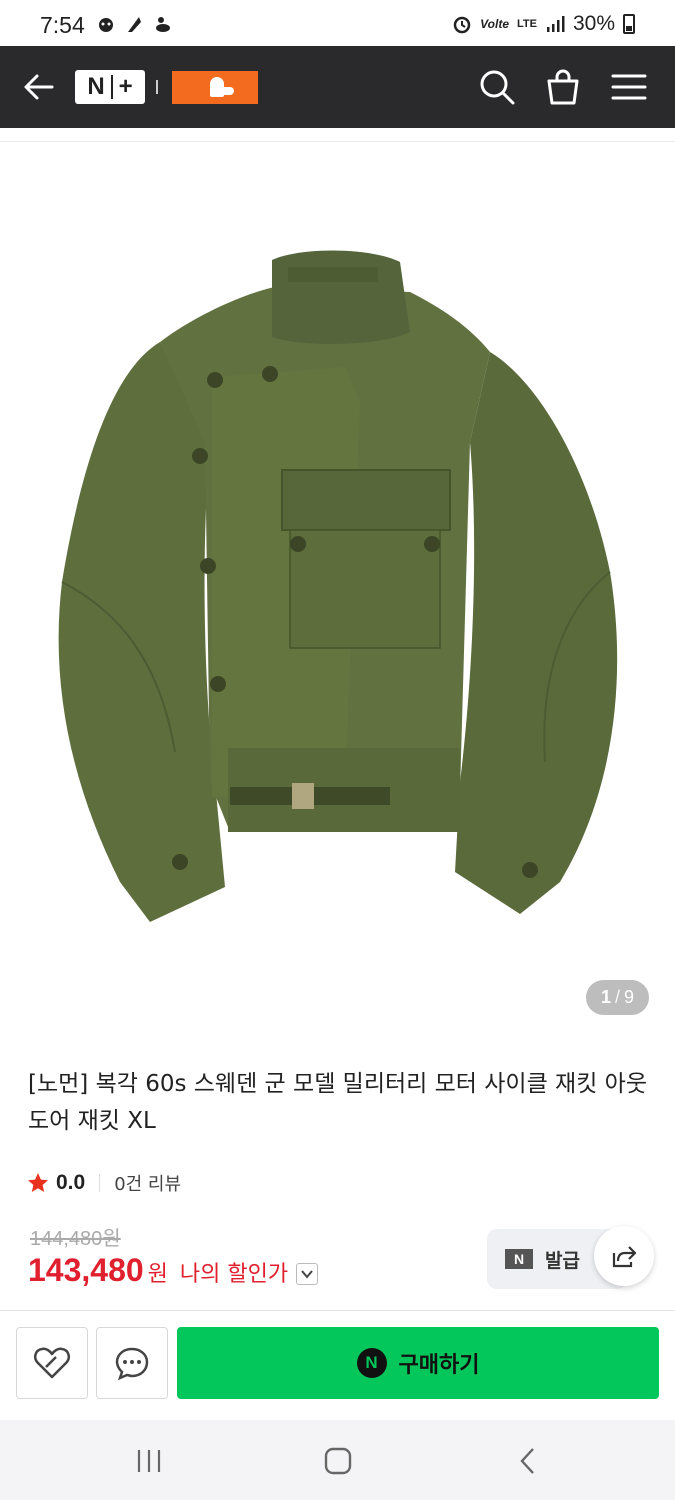 The height and width of the screenshot is (1500, 675). Describe the element at coordinates (605, 997) in the screenshot. I see `image-counter-current: 1` at that location.